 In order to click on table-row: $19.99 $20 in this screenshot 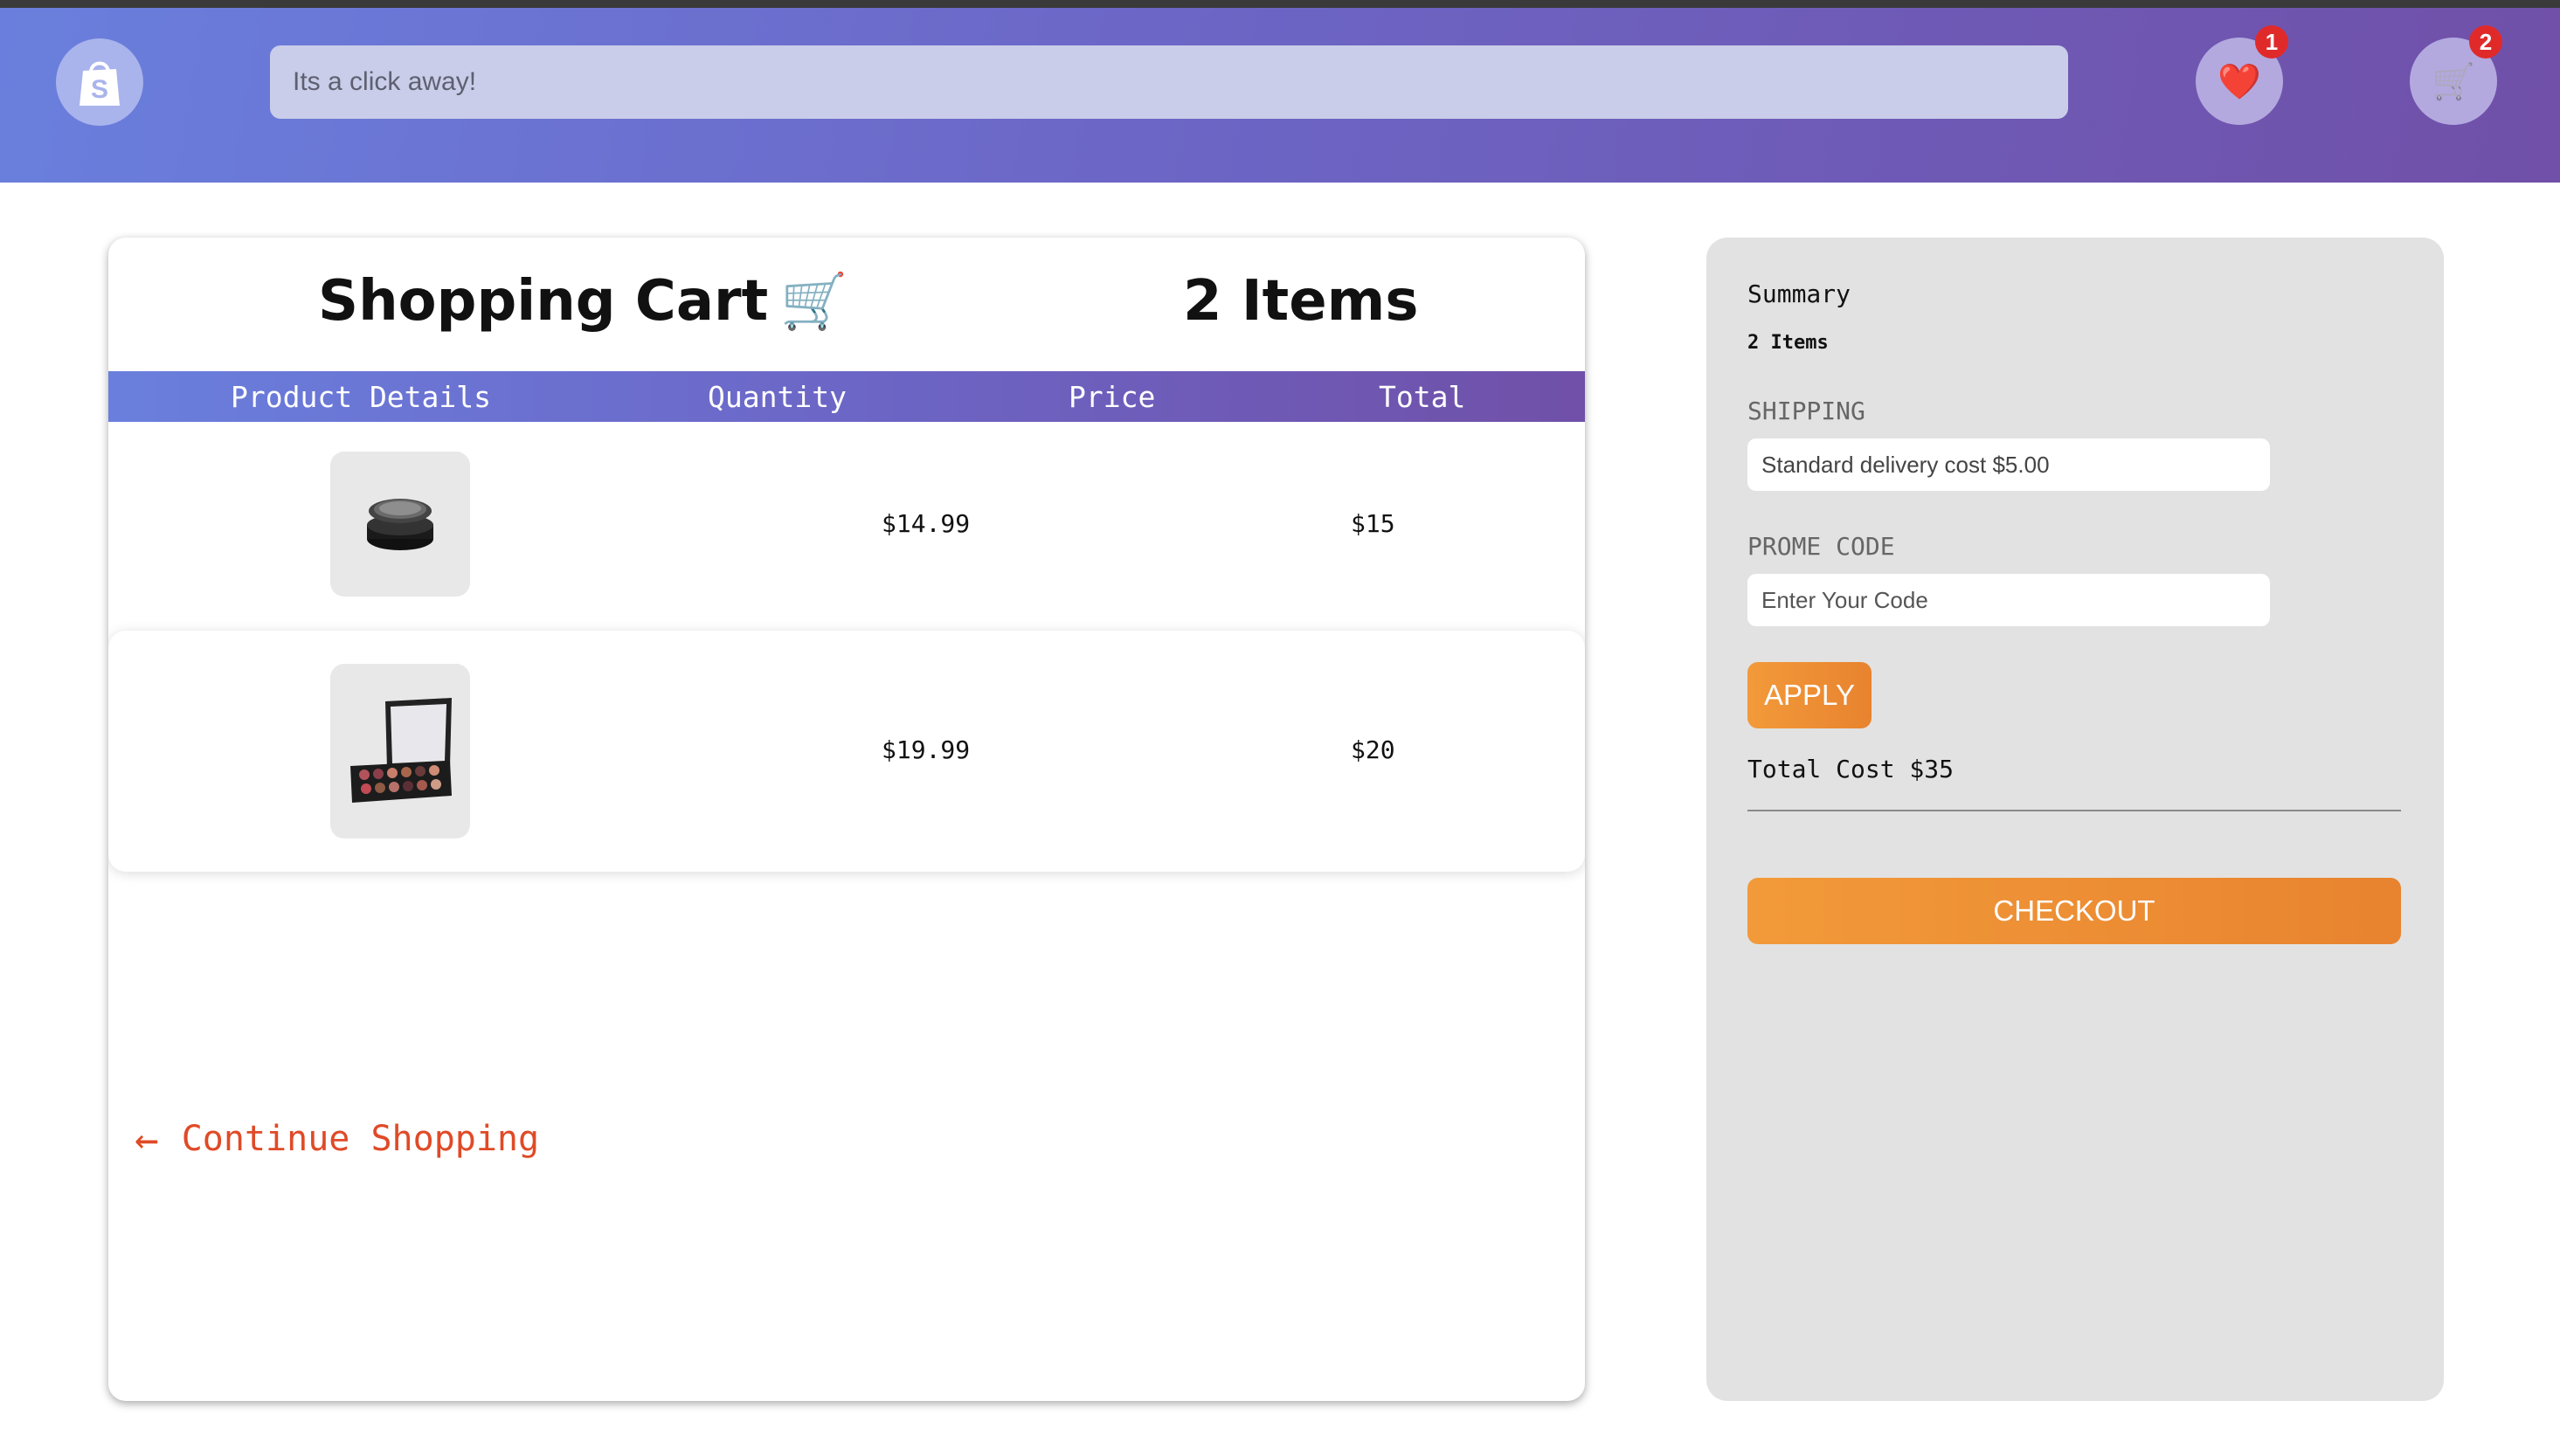, I will do `click(846, 751)`.